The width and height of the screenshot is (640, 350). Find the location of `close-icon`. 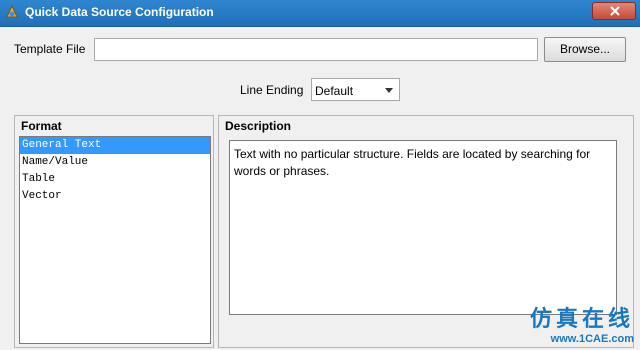

close-icon is located at coordinates (615, 11).